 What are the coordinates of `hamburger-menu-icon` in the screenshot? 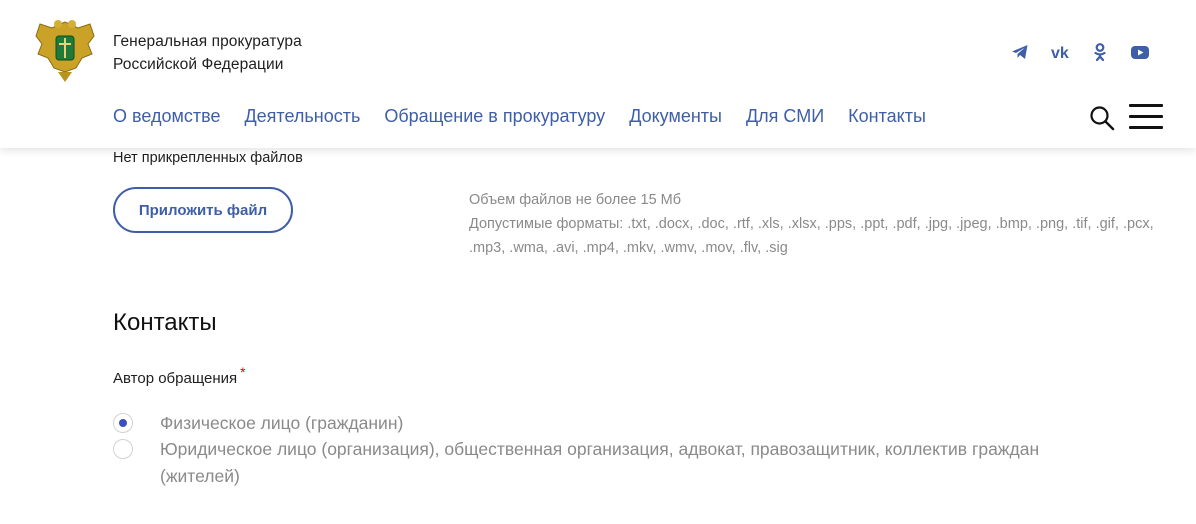 It's located at (1146, 117).